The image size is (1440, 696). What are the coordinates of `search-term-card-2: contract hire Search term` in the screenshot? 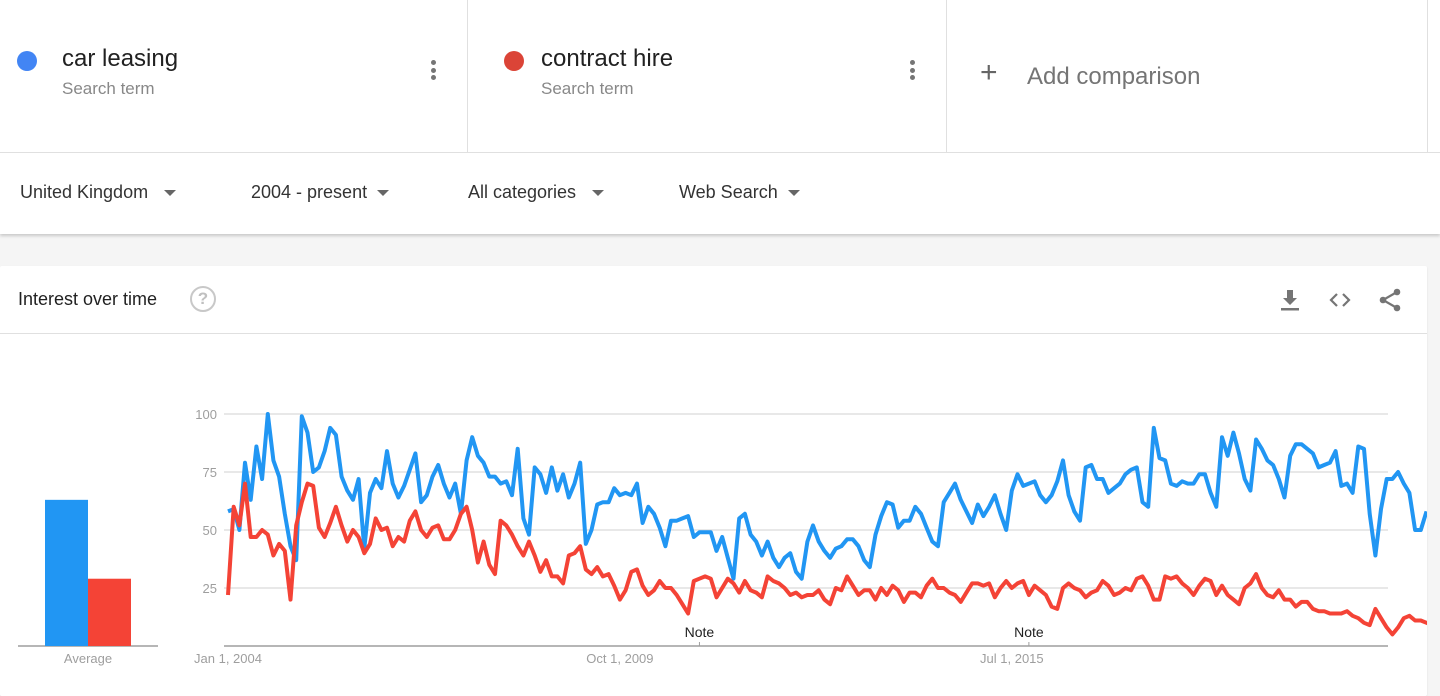 It's located at (707, 76).